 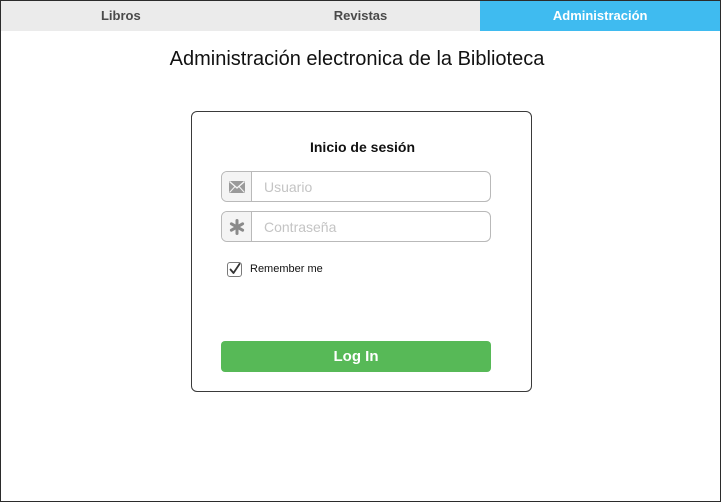 What do you see at coordinates (237, 226) in the screenshot?
I see `asterisk-icon` at bounding box center [237, 226].